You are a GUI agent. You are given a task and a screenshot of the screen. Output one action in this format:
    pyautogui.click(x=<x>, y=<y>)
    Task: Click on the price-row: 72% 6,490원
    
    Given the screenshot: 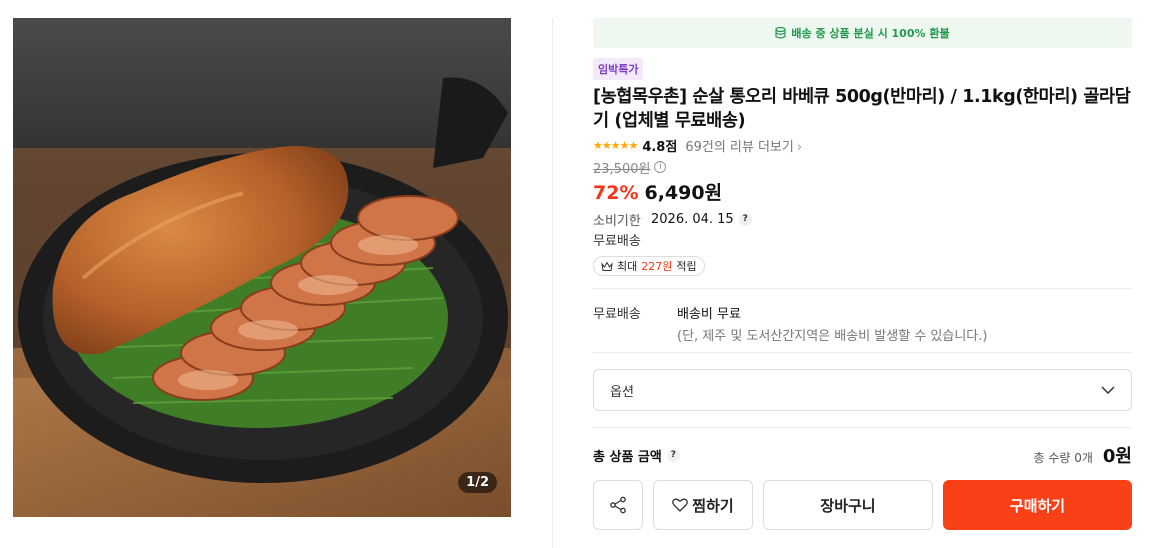 What is the action you would take?
    pyautogui.click(x=862, y=191)
    